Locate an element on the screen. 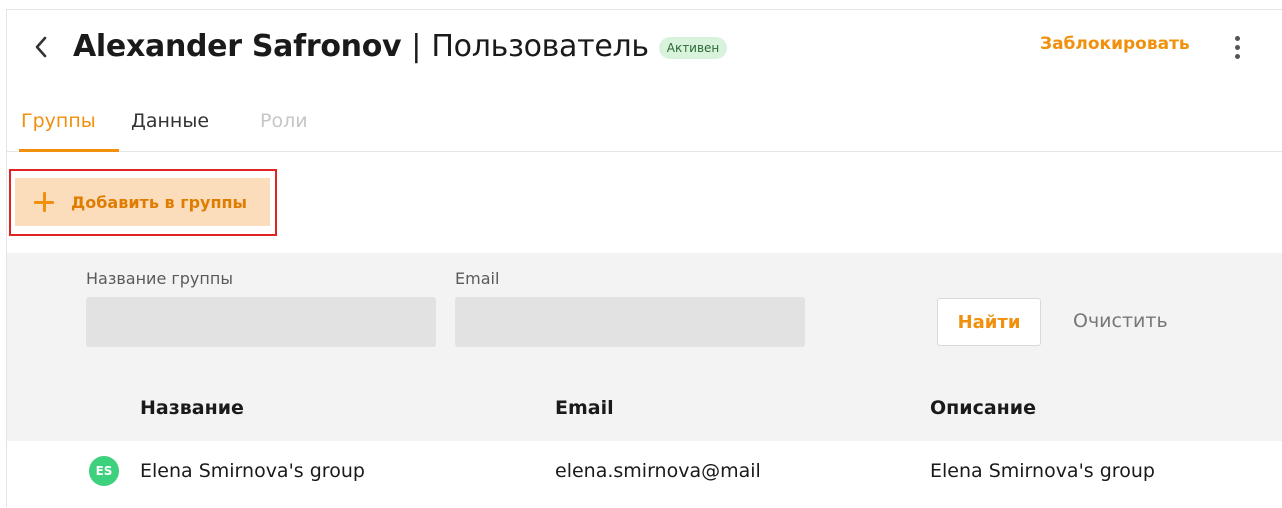 Image resolution: width=1282 pixels, height=508 pixels. status-badge: Активен is located at coordinates (693, 48).